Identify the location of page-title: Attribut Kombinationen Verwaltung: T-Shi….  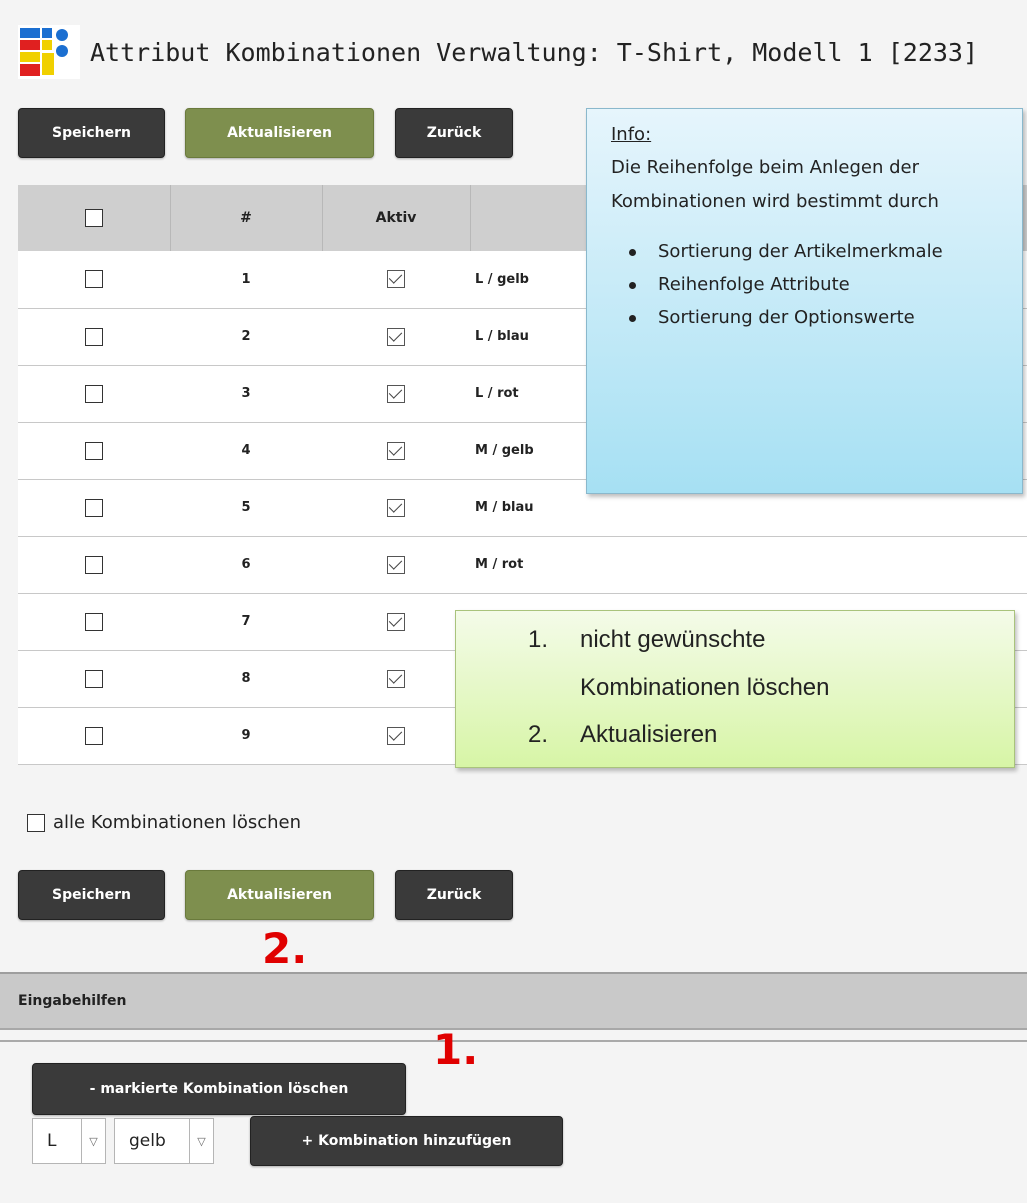
(534, 52).